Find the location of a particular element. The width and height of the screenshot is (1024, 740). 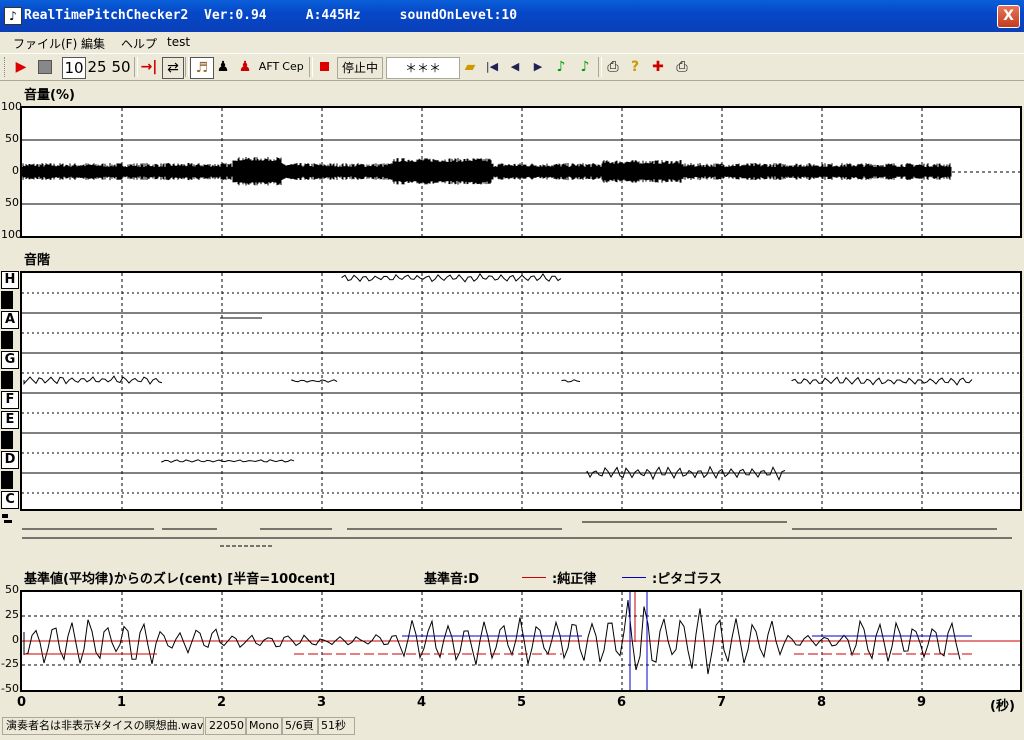

scale-title: 音階 is located at coordinates (37, 260).